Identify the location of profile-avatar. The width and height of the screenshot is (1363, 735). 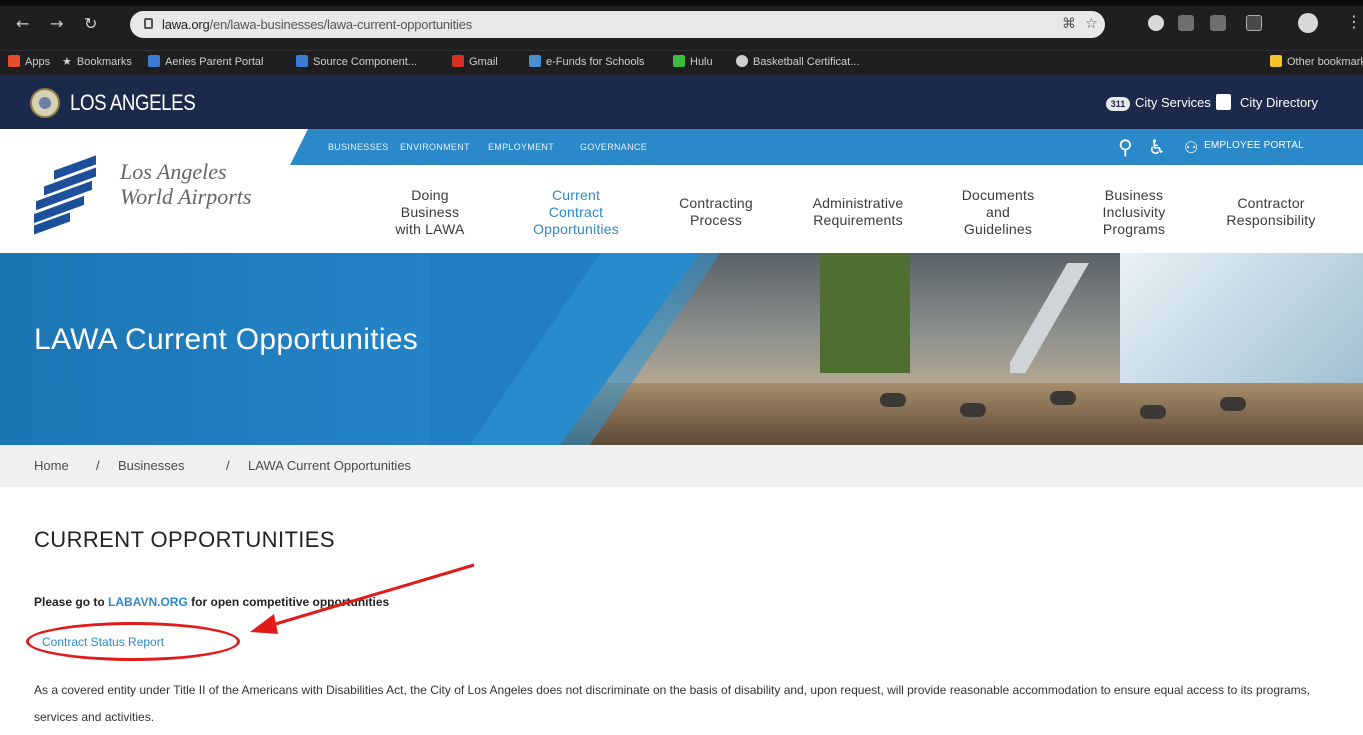
(1308, 23).